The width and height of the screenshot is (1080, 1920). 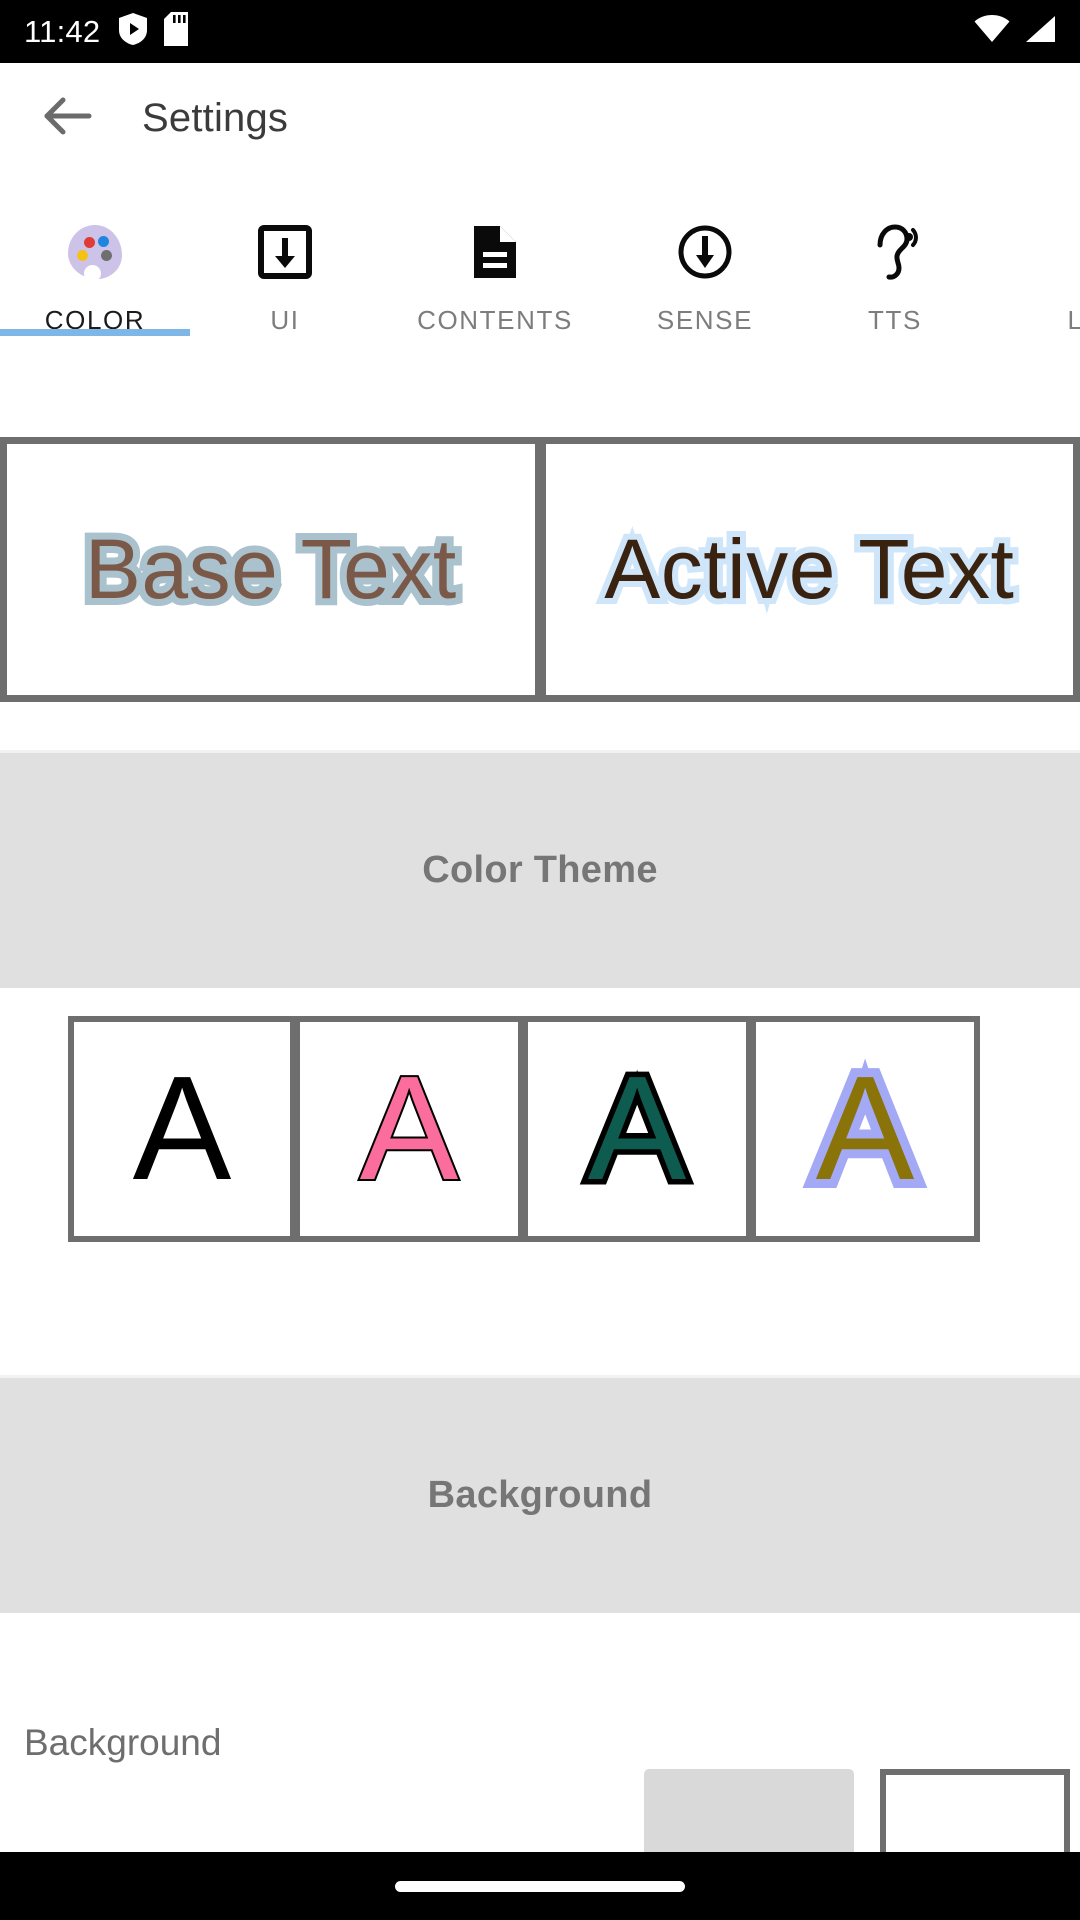 I want to click on color-theme-header: Color Theme, so click(x=540, y=869).